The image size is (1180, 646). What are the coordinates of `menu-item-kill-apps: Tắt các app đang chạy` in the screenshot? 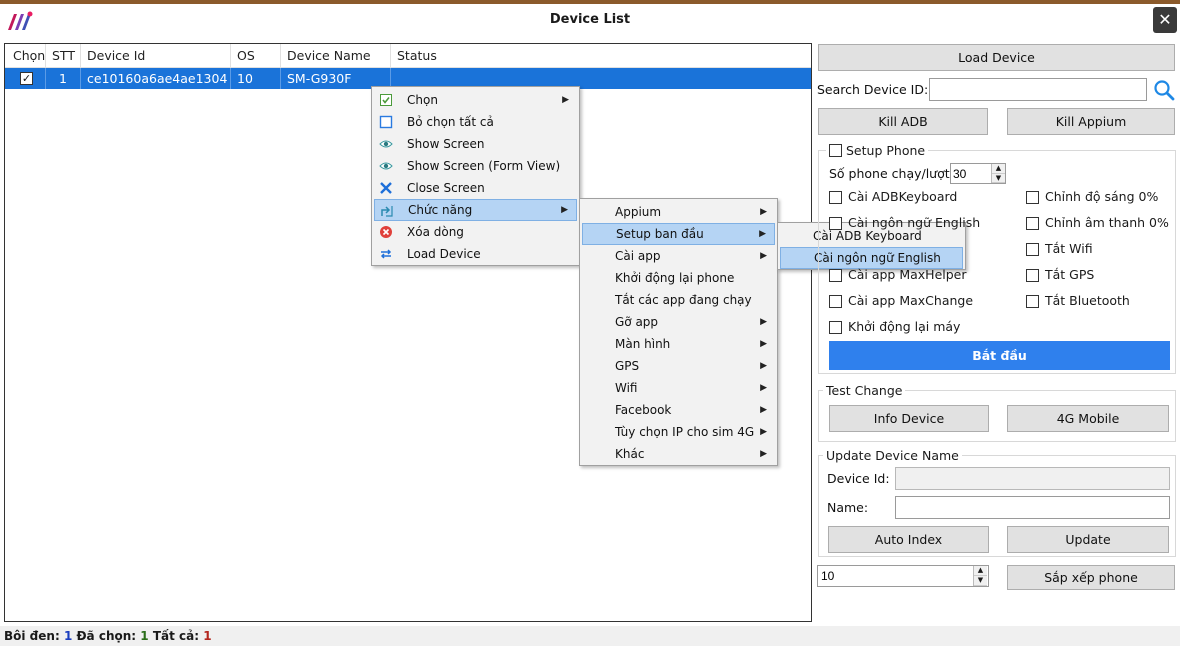 It's located at (678, 300).